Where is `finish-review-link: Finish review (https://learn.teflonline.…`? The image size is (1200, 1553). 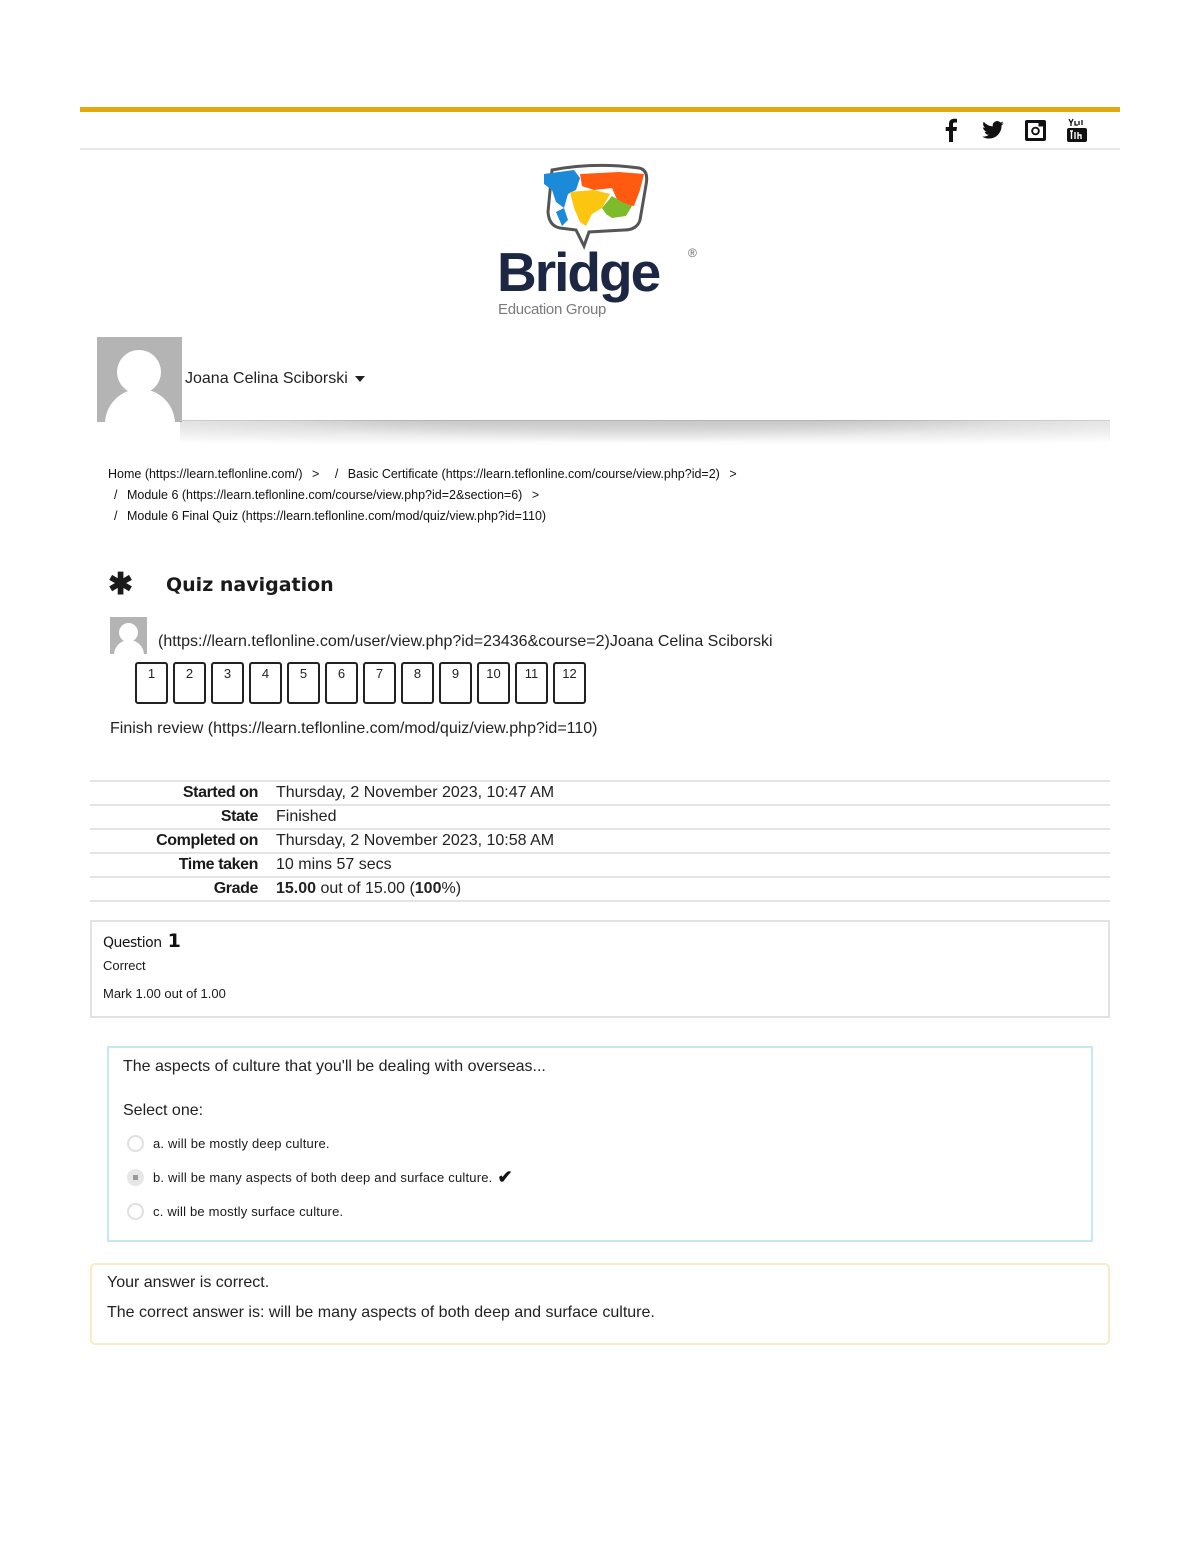
finish-review-link: Finish review (https://learn.teflonline.… is located at coordinates (354, 729).